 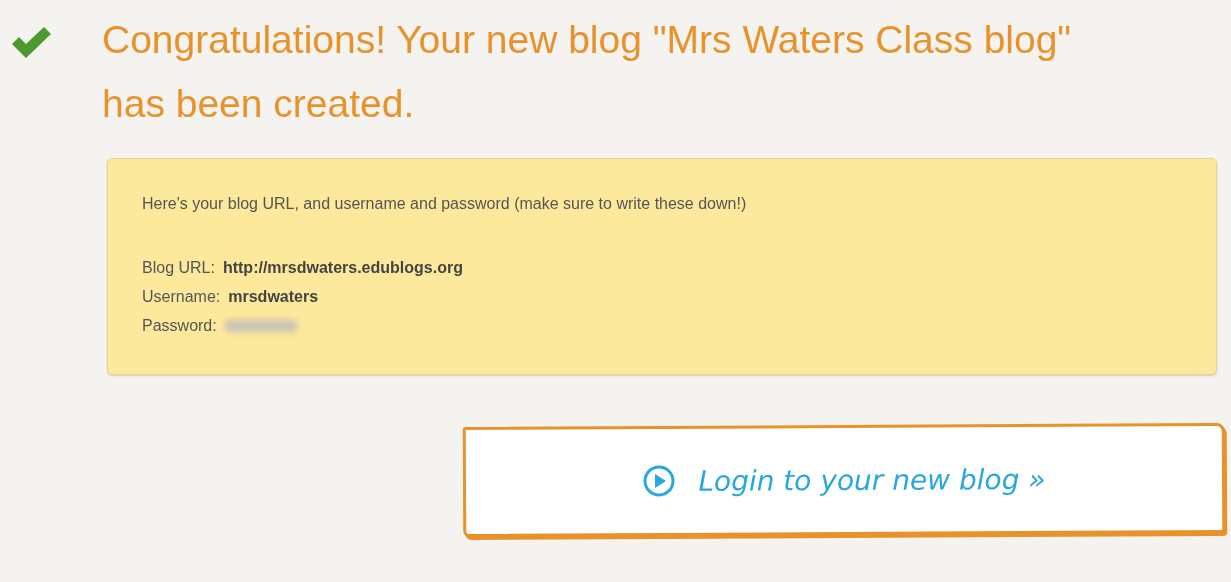 What do you see at coordinates (844, 480) in the screenshot?
I see `login-button: Login to your new blog »` at bounding box center [844, 480].